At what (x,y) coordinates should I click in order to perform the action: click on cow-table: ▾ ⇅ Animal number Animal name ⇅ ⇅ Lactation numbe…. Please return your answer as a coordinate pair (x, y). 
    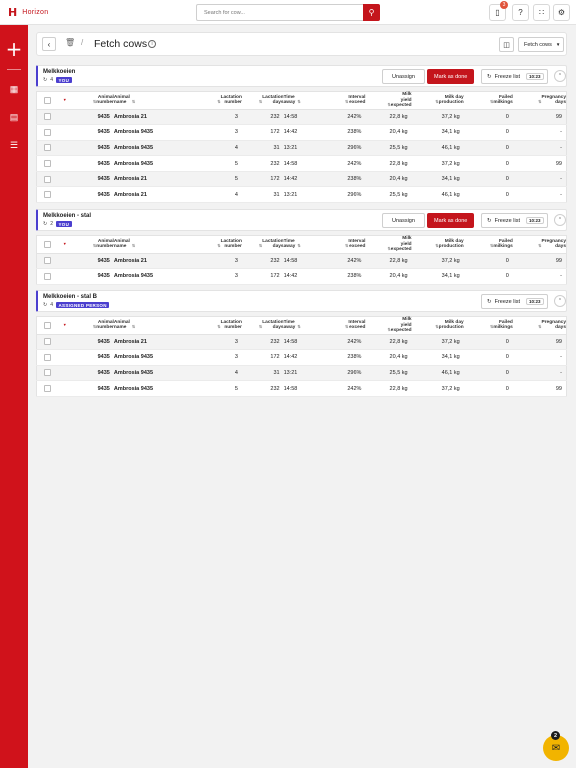
    Looking at the image, I should click on (301, 147).